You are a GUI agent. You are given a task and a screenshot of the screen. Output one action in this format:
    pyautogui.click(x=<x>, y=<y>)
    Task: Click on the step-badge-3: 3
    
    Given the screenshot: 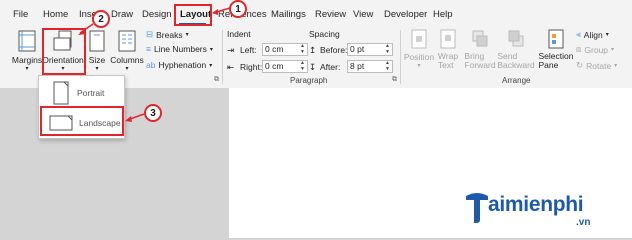 What is the action you would take?
    pyautogui.click(x=153, y=113)
    